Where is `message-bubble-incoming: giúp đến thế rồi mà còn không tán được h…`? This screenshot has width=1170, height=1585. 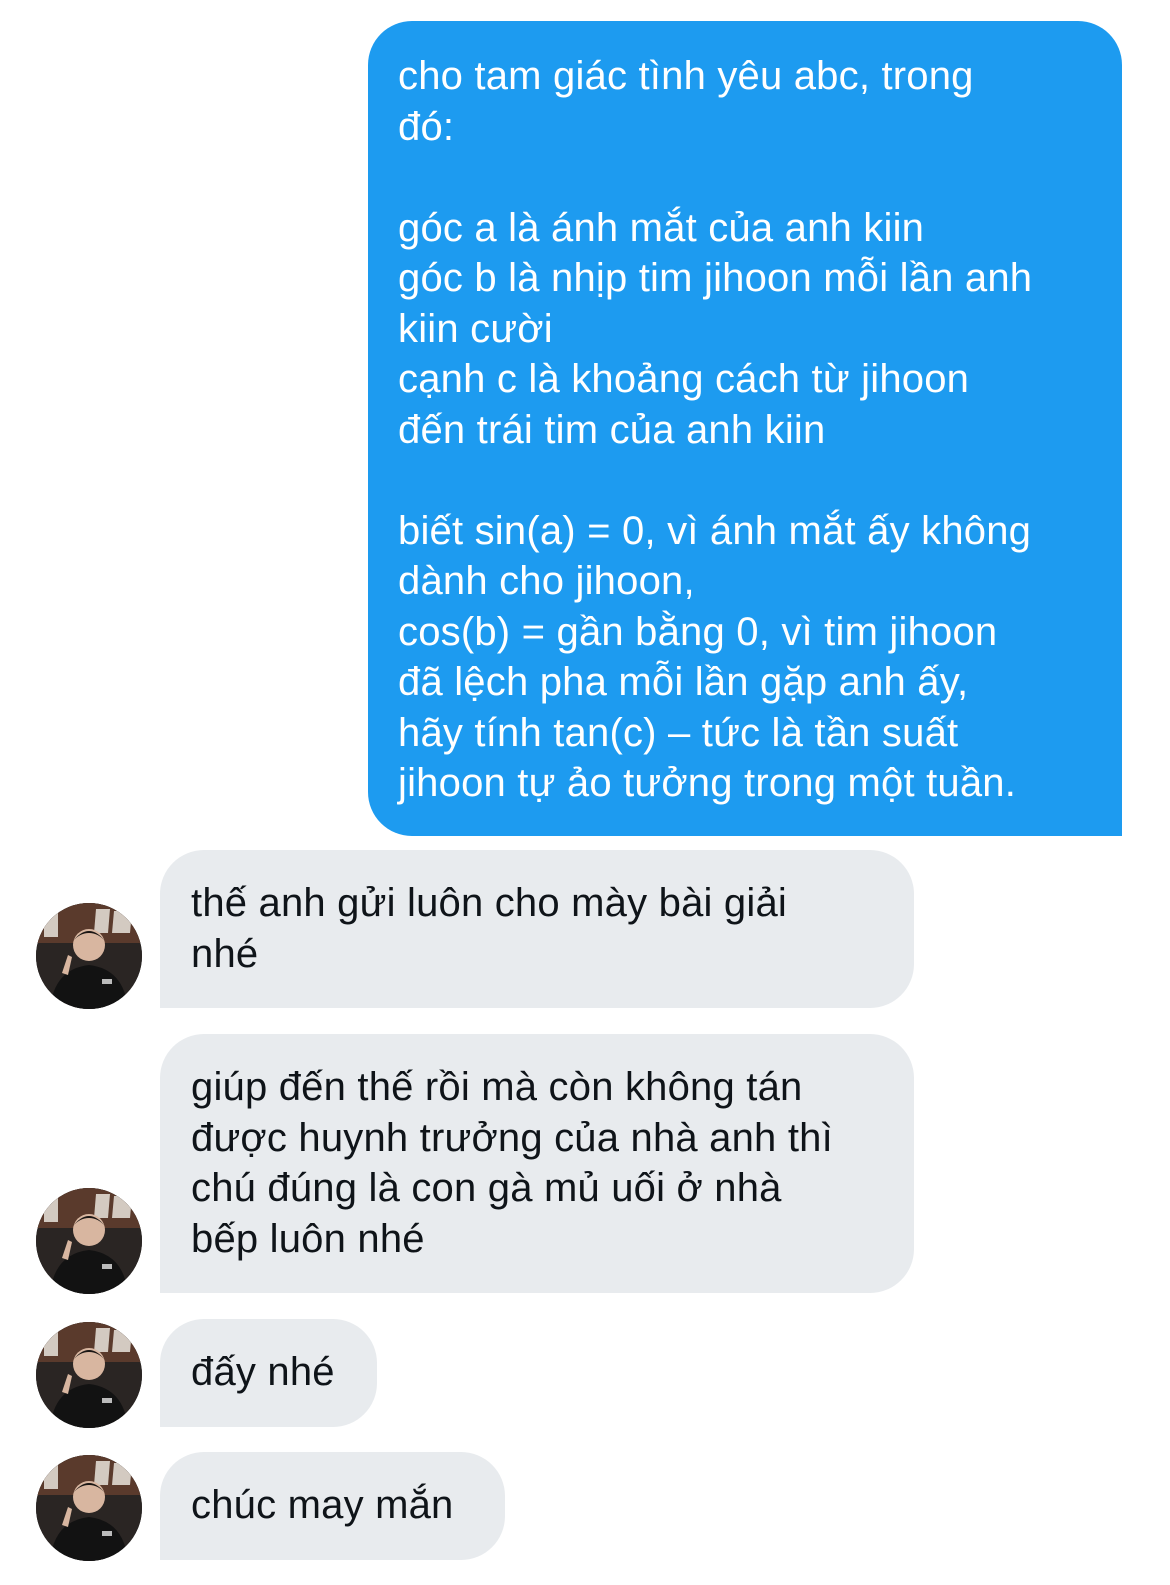 message-bubble-incoming: giúp đến thế rồi mà còn không tán được h… is located at coordinates (537, 1163).